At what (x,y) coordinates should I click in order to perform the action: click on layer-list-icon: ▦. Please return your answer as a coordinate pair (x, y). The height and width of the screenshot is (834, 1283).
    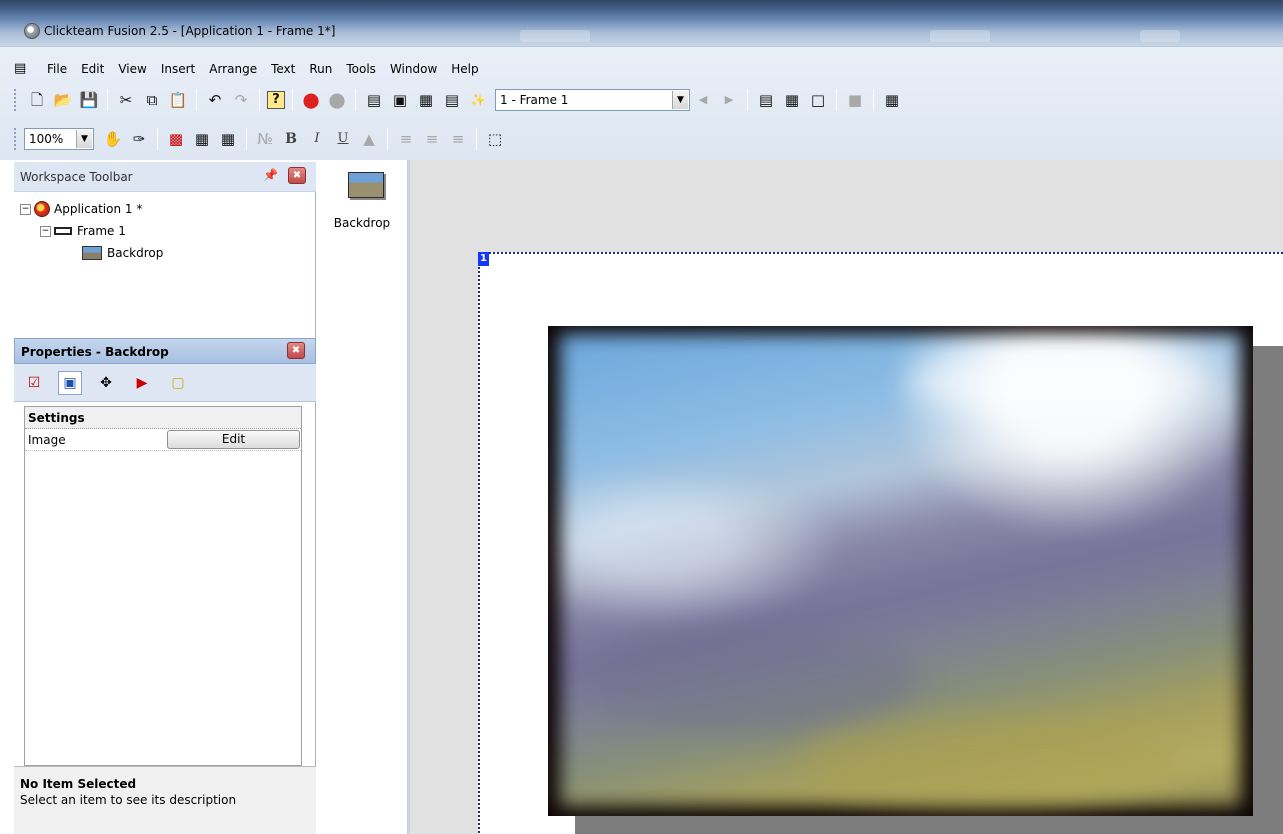
    Looking at the image, I should click on (792, 100).